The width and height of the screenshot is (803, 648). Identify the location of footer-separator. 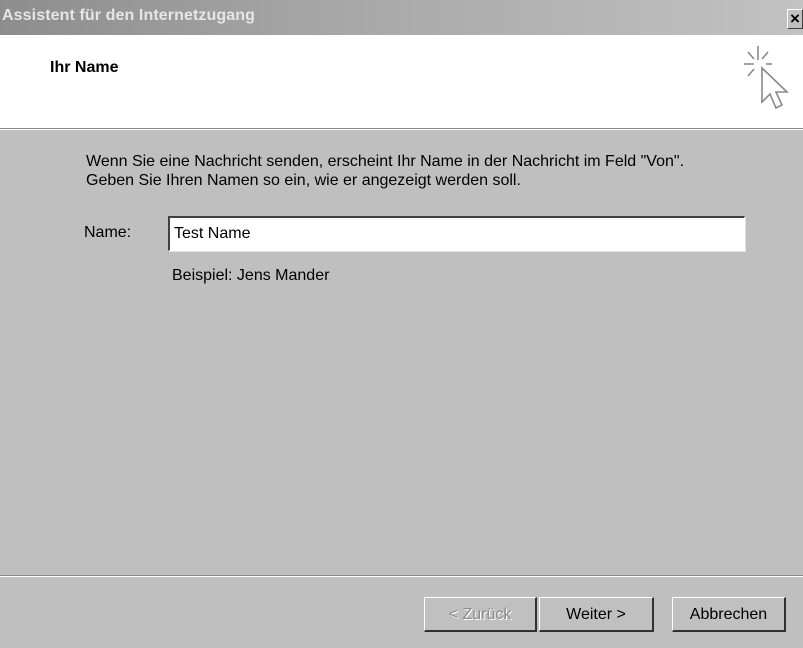
(401, 576).